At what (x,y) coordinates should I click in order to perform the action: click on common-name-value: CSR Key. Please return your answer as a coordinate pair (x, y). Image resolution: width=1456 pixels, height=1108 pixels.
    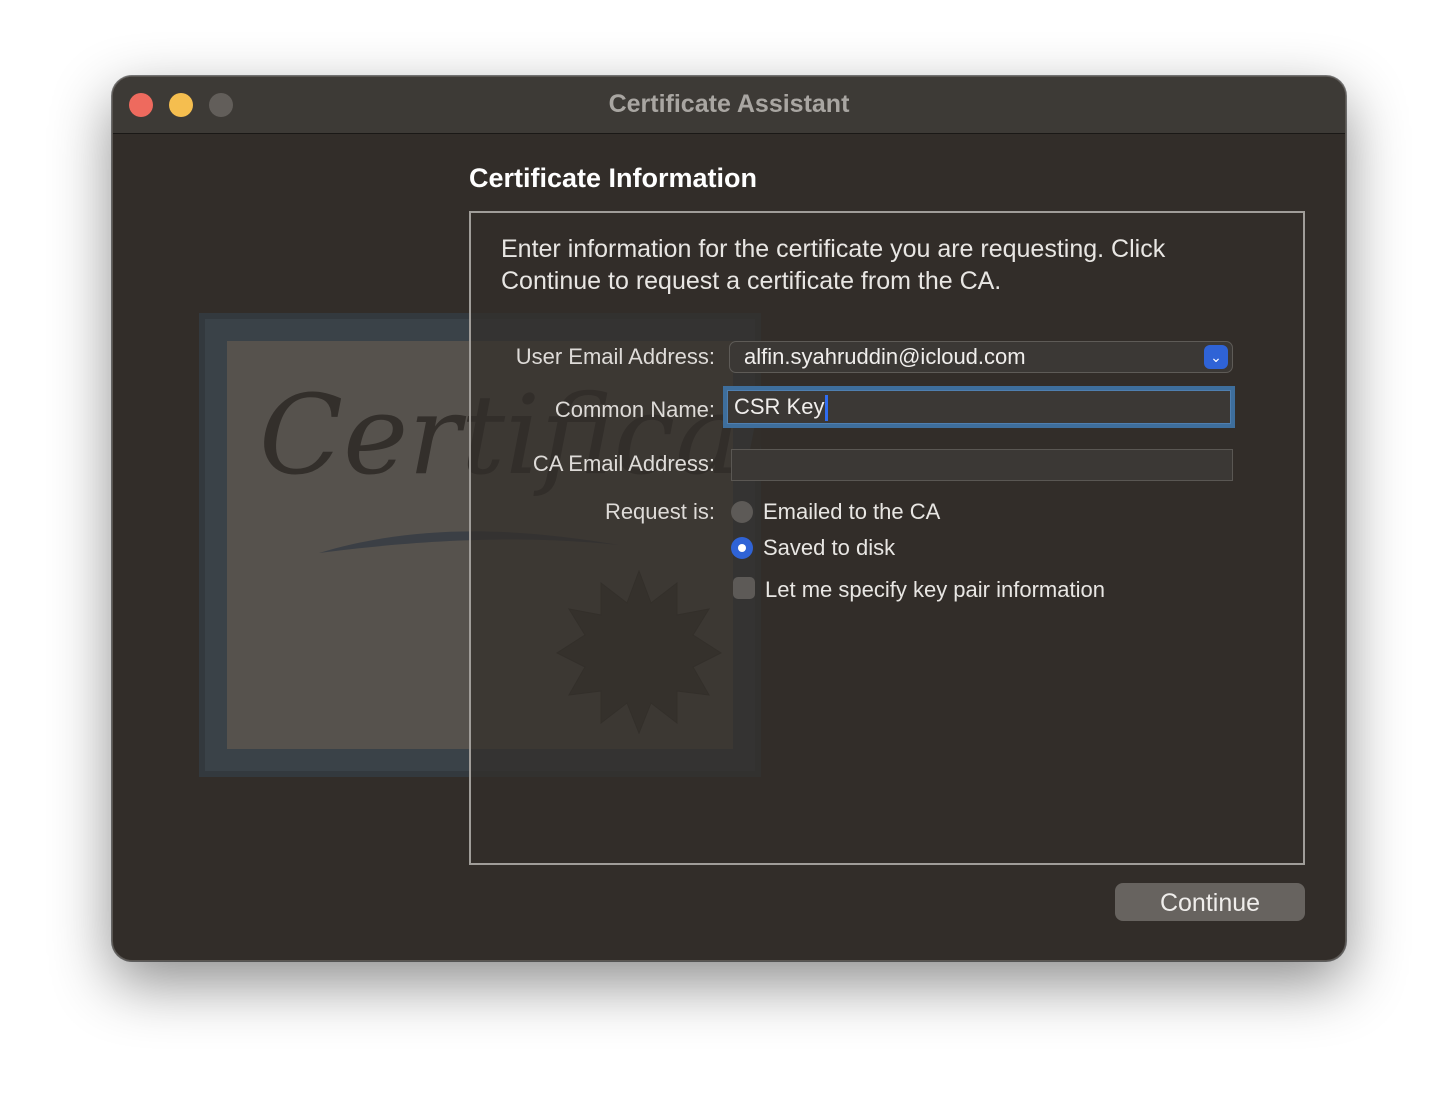
    Looking at the image, I should click on (779, 406).